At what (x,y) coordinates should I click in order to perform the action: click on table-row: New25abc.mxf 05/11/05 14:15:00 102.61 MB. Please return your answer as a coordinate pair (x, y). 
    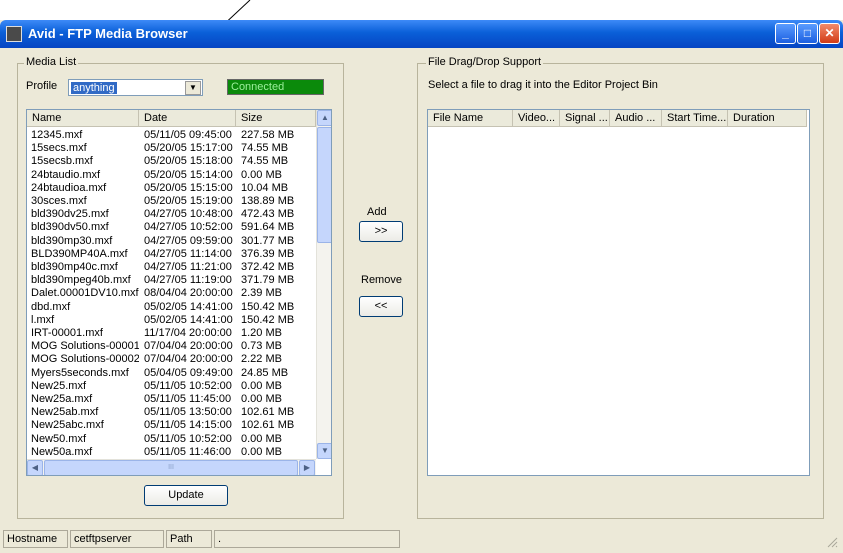
    Looking at the image, I should click on (172, 425).